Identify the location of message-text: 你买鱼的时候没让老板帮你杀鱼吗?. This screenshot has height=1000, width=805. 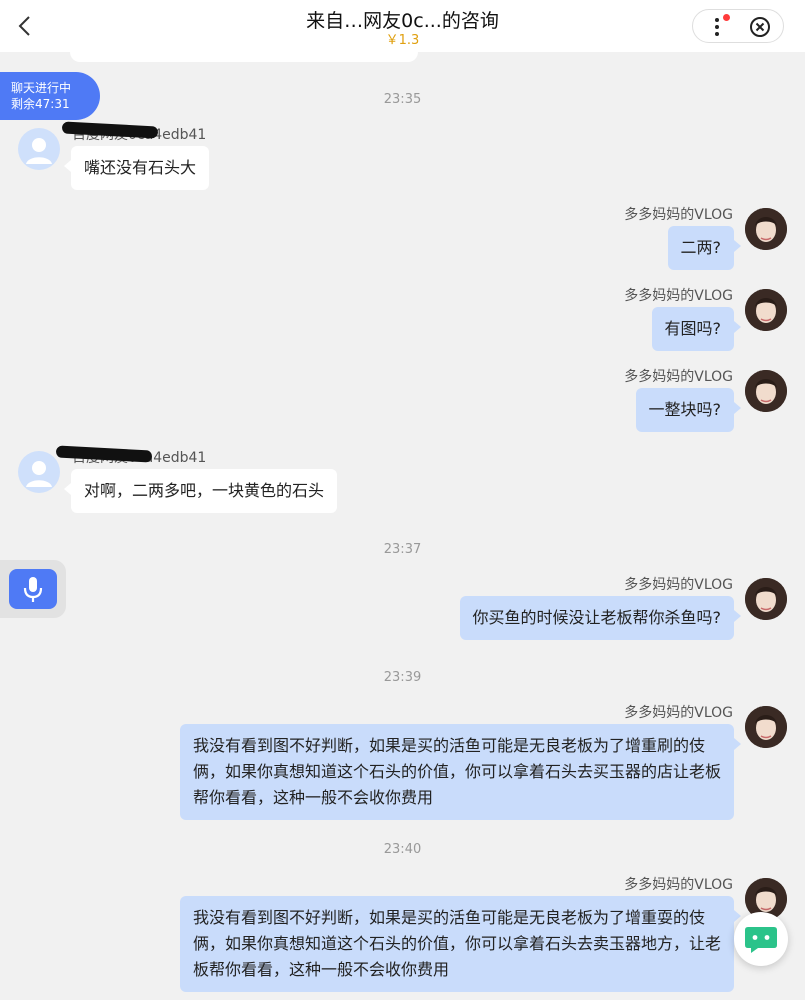
(597, 617).